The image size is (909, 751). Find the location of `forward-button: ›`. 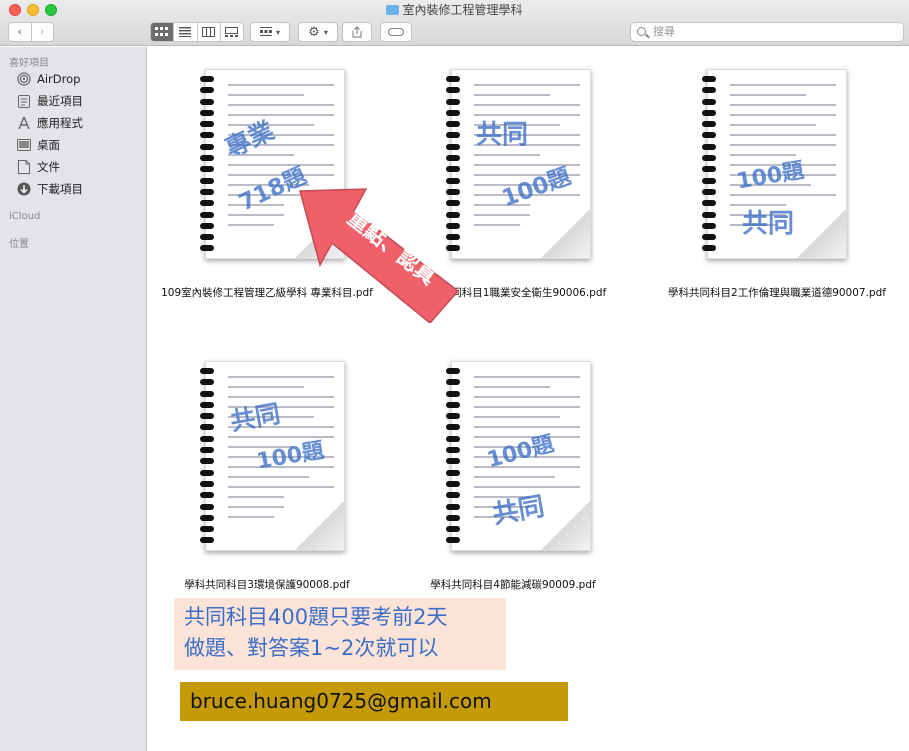

forward-button: › is located at coordinates (42, 32).